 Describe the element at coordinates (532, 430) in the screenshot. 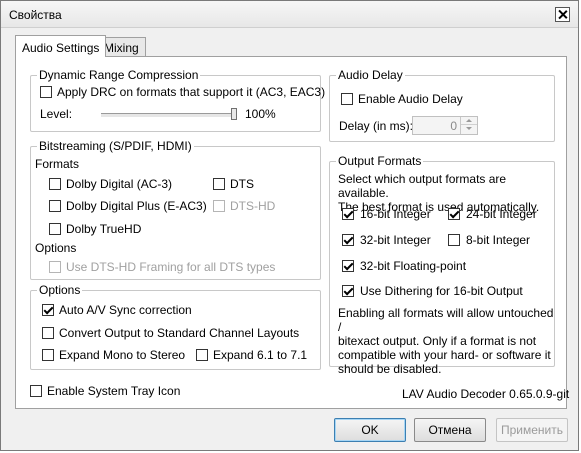

I see `apply-button: Применить` at that location.